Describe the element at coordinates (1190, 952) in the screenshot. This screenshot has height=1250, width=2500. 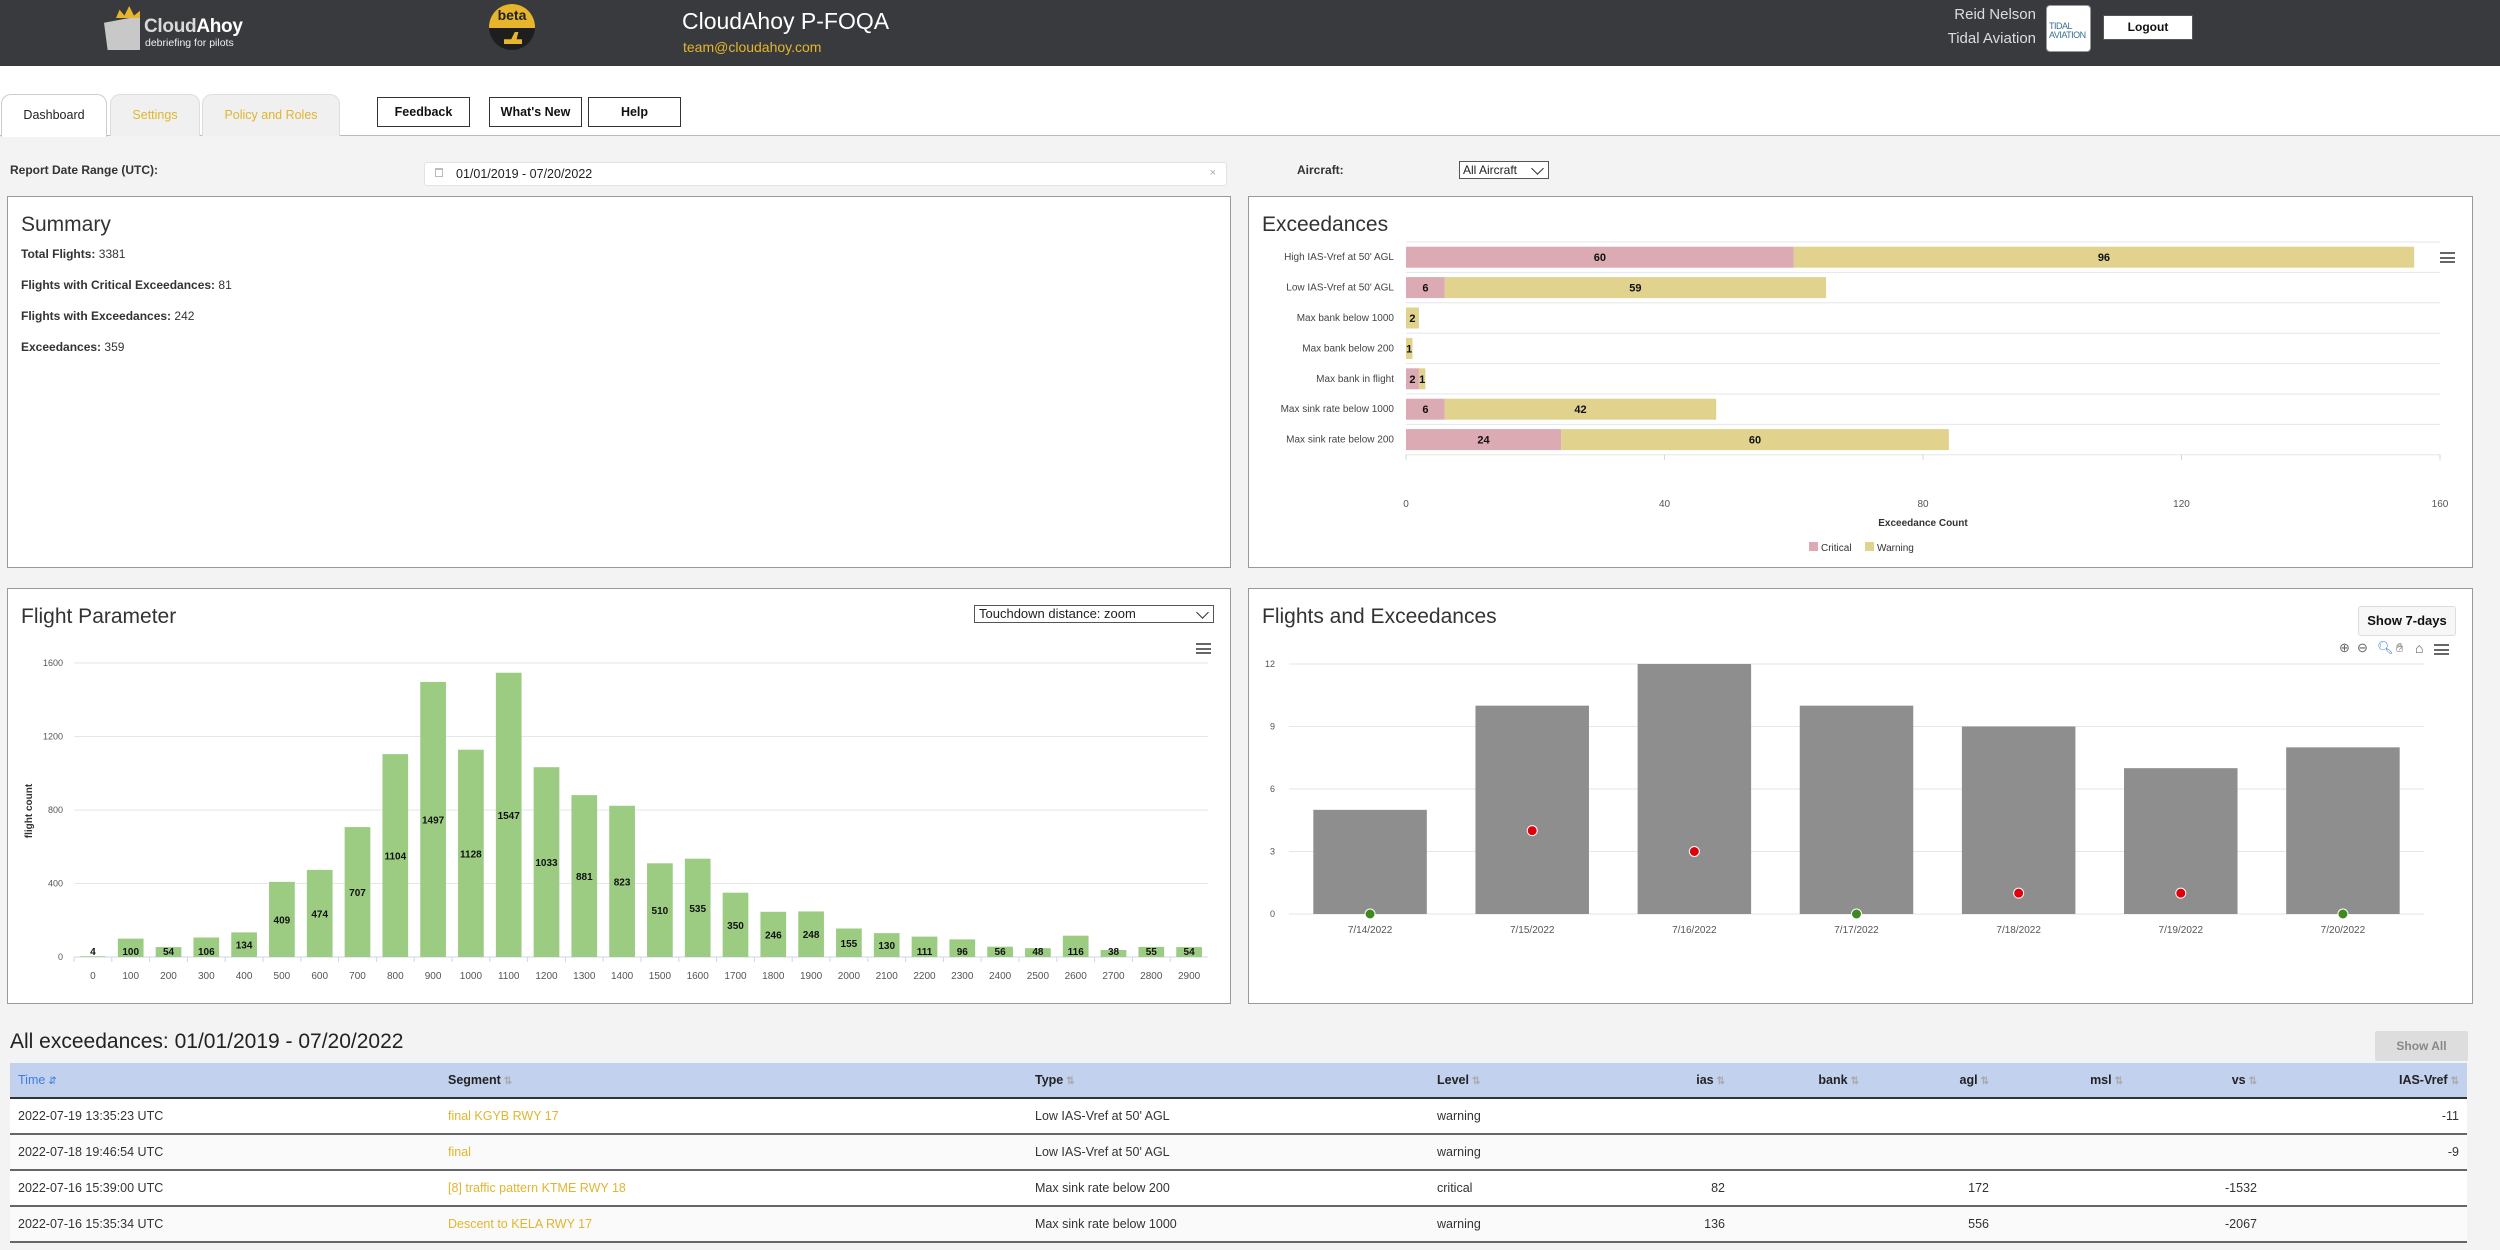
I see `data-label: 54` at that location.